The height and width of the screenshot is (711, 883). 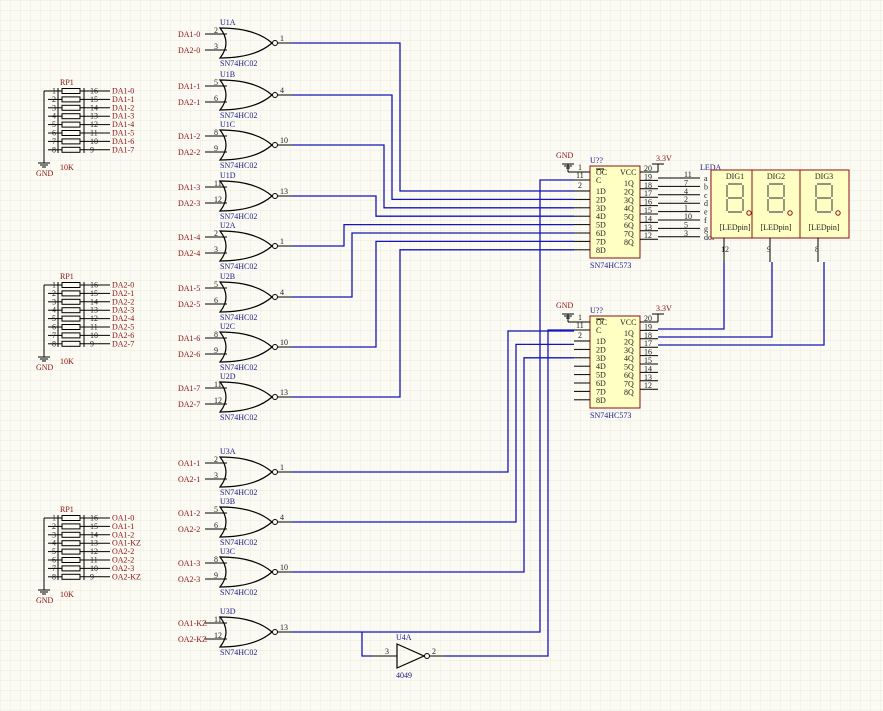 What do you see at coordinates (123, 149) in the screenshot?
I see `rp-net-label: DA1-7` at bounding box center [123, 149].